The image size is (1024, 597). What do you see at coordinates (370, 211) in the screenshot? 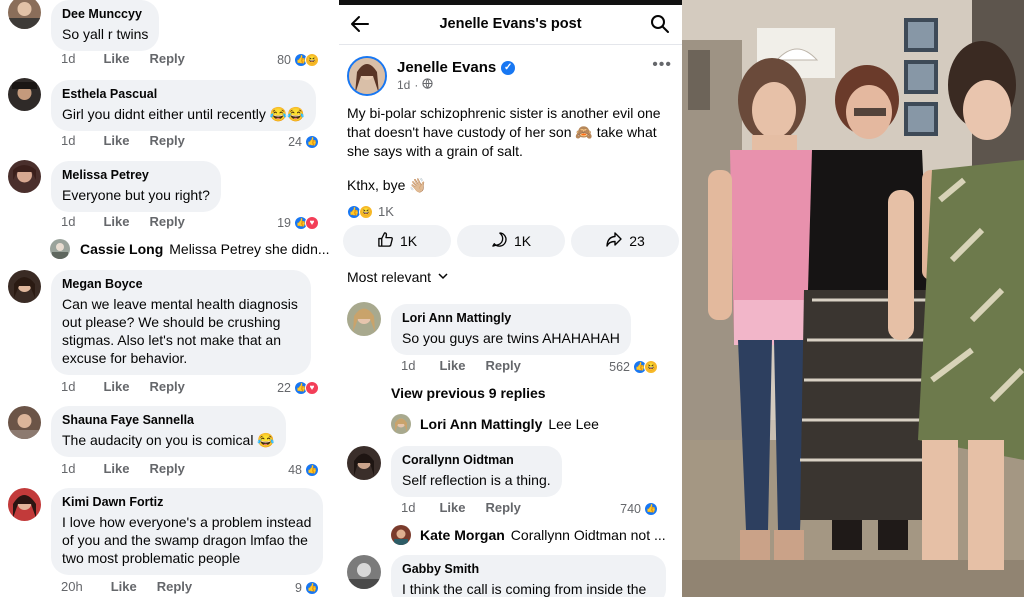
I see `post-reaction-summary: 👍 😆 1K` at bounding box center [370, 211].